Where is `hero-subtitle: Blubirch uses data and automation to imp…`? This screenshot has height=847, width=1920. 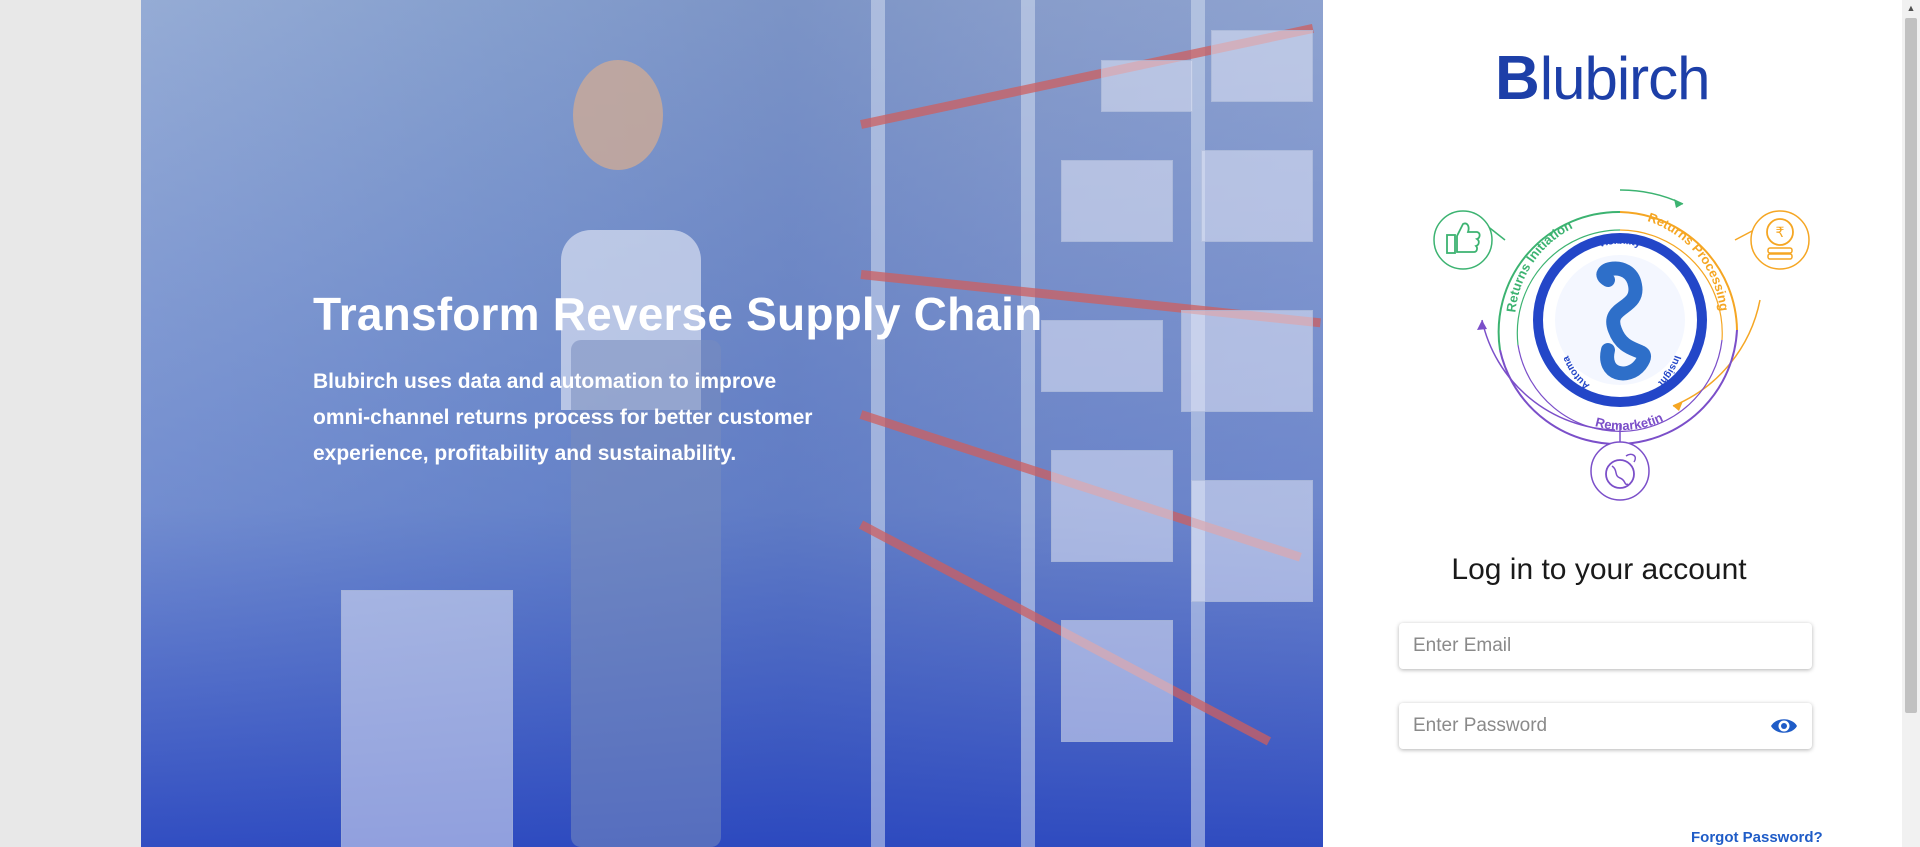
hero-subtitle: Blubirch uses data and automation to imp… is located at coordinates (593, 418).